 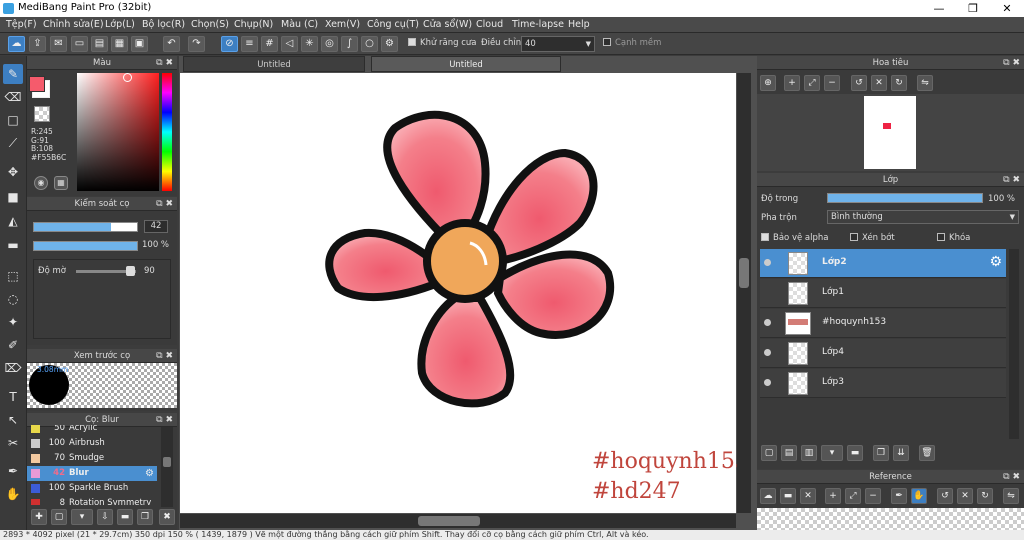 I want to click on rotate-right-icon: ↻, so click(x=985, y=496).